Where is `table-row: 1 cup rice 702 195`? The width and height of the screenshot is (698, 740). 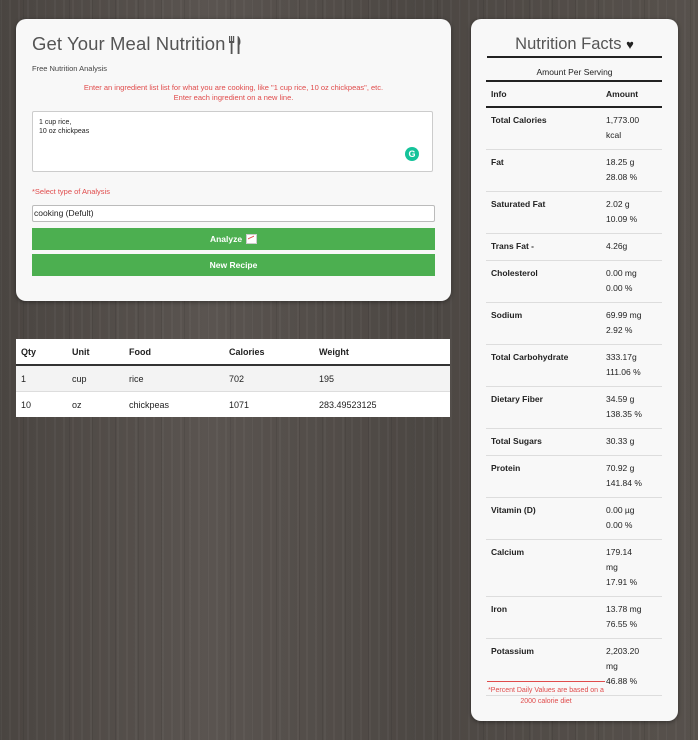 table-row: 1 cup rice 702 195 is located at coordinates (233, 378).